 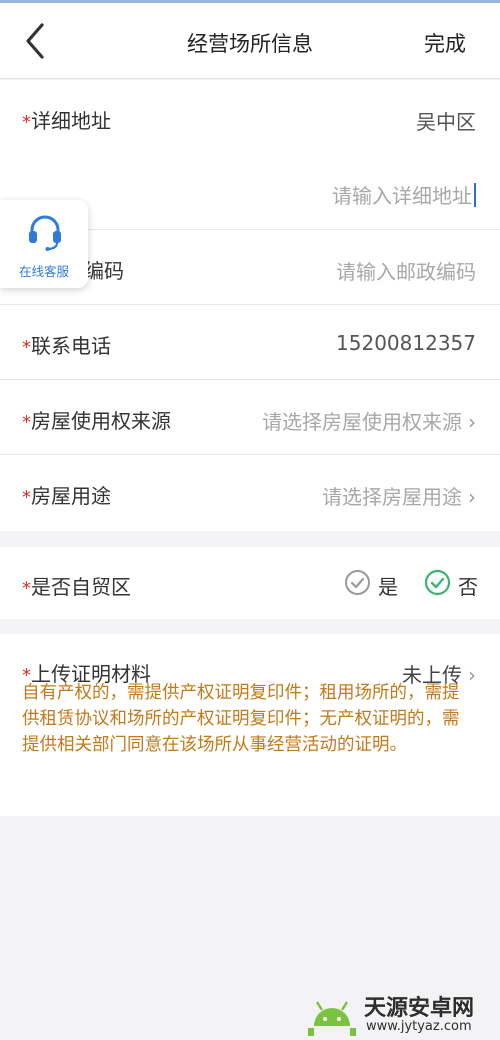 I want to click on address-input: 请输入详细地址, so click(x=404, y=194).